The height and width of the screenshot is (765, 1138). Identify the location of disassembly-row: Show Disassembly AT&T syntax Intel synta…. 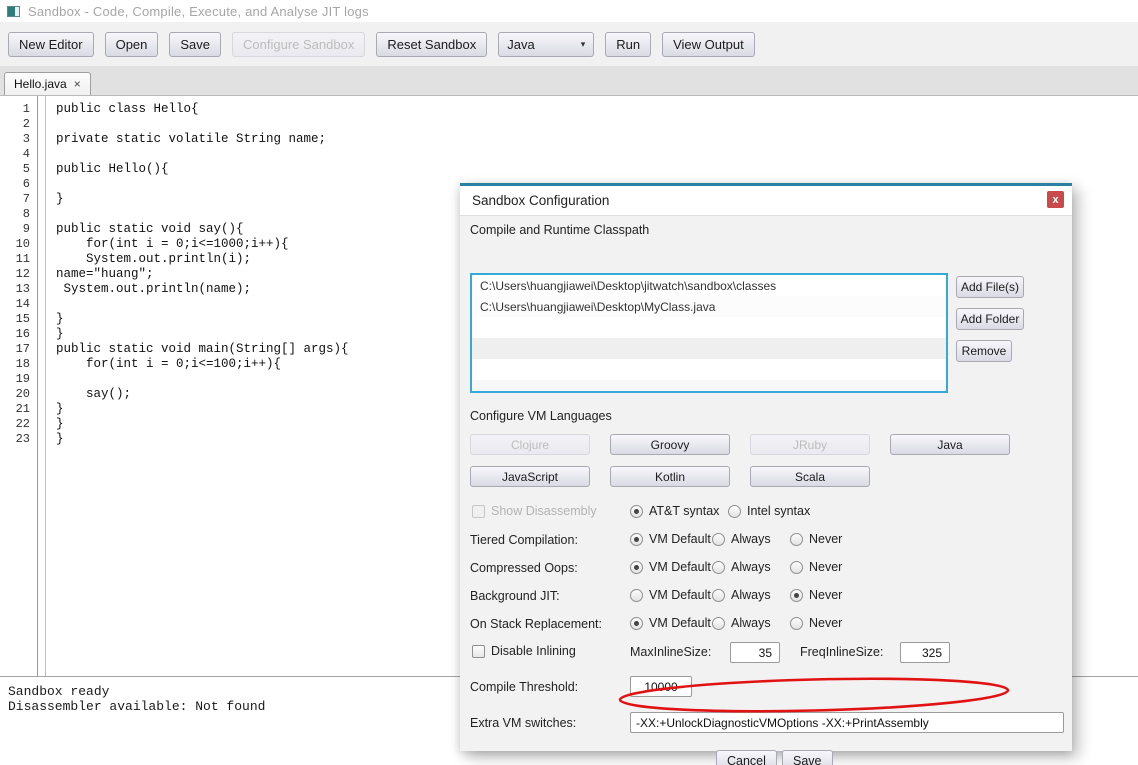
(766, 513).